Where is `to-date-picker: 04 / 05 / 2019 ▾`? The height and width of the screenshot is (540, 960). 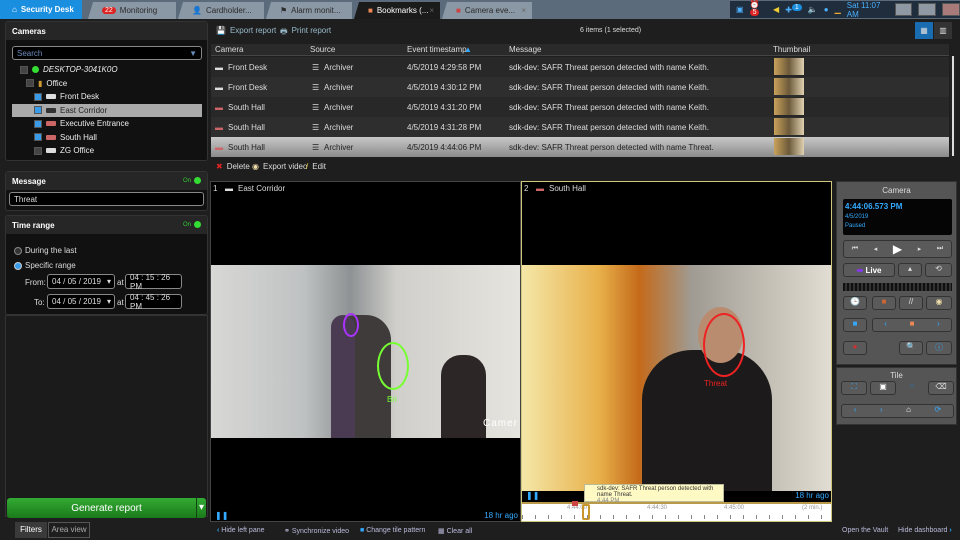
to-date-picker: 04 / 05 / 2019 ▾ is located at coordinates (81, 301).